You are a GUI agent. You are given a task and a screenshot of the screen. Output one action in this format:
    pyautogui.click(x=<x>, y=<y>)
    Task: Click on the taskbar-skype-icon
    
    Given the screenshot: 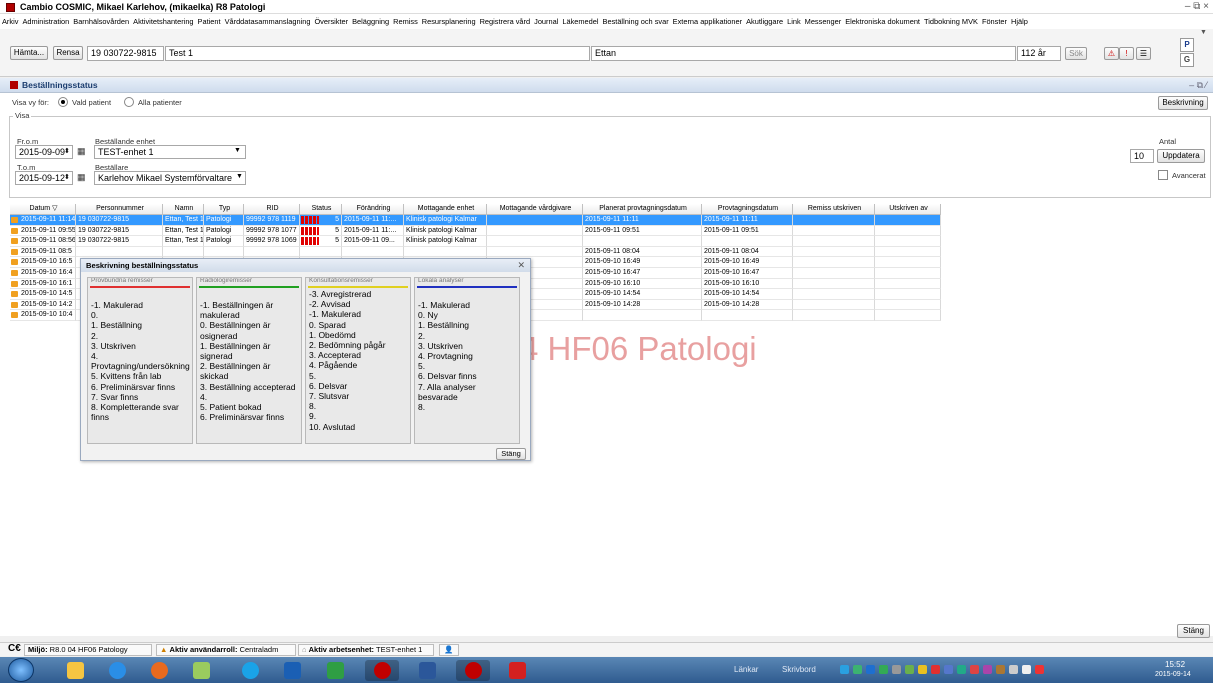 What is the action you would take?
    pyautogui.click(x=250, y=670)
    